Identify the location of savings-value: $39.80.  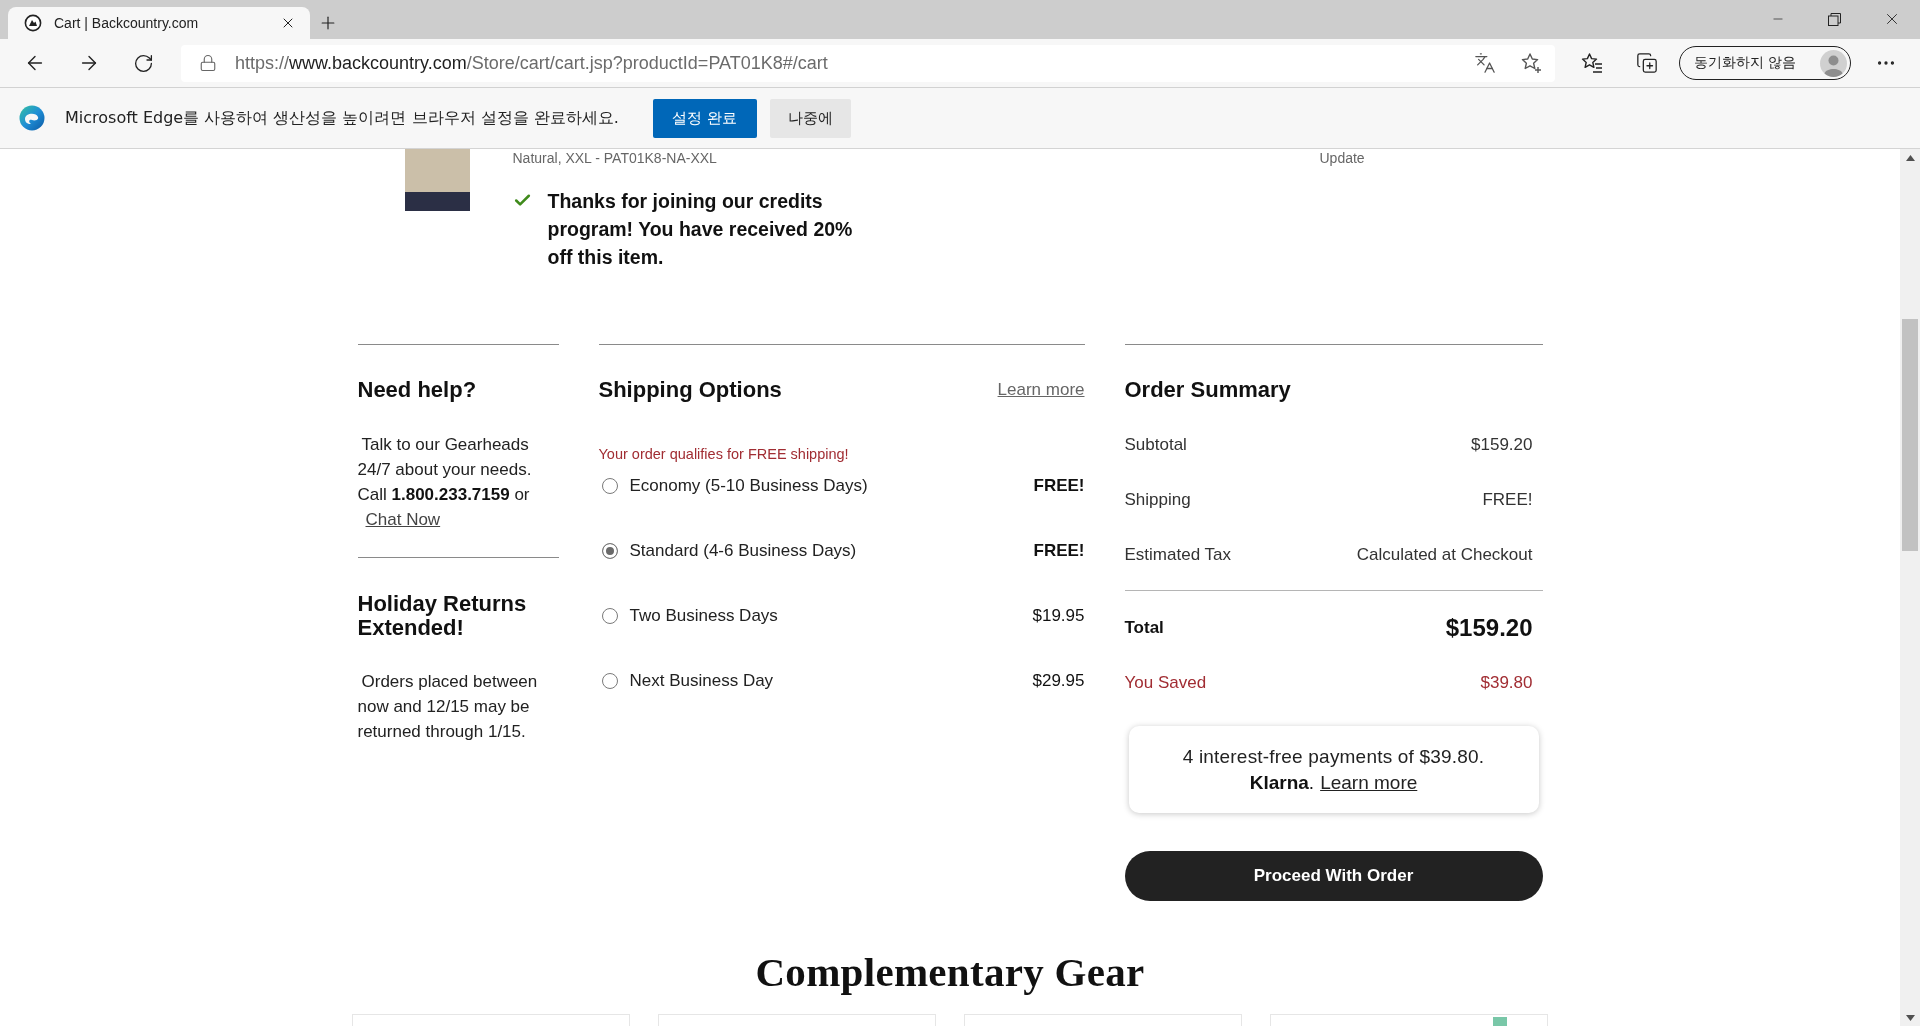
(1506, 683).